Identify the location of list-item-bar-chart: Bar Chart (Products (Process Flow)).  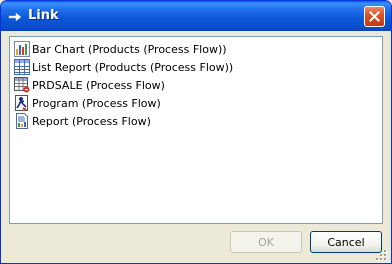
(120, 49).